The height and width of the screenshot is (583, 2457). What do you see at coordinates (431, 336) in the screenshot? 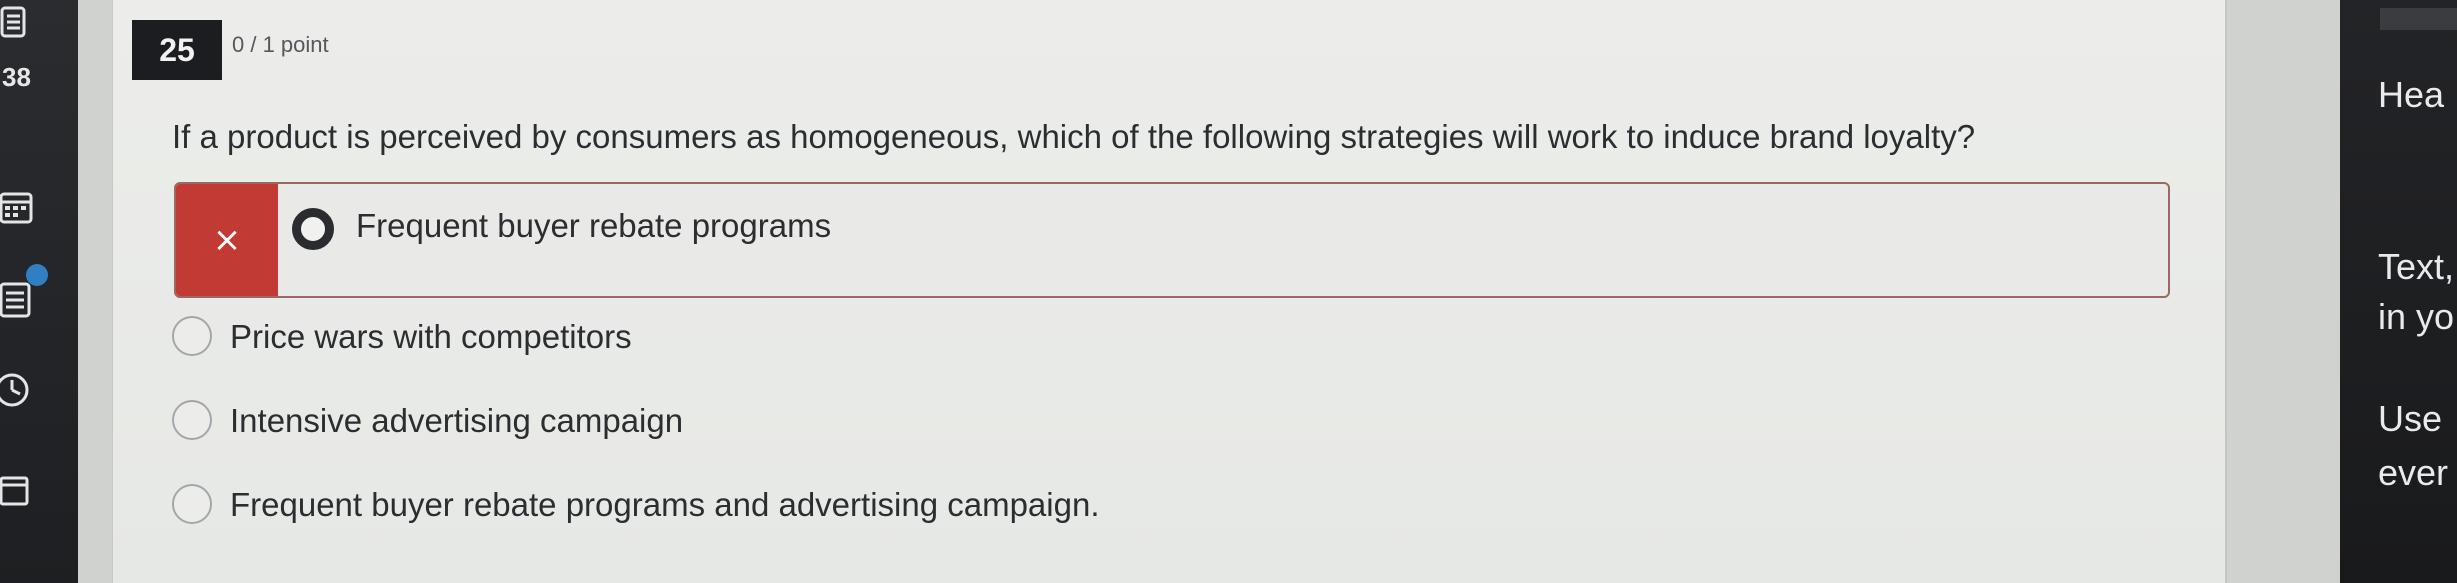
I see `answer-option-label: Price wars with competitors` at bounding box center [431, 336].